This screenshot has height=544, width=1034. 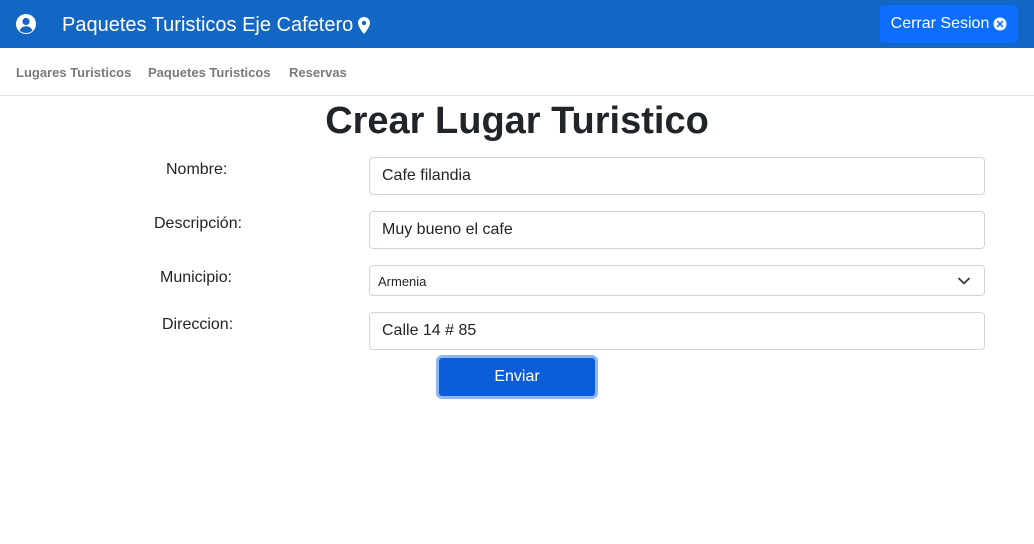 What do you see at coordinates (73, 72) in the screenshot?
I see `nav-link-lugares: Lugares Turisticos` at bounding box center [73, 72].